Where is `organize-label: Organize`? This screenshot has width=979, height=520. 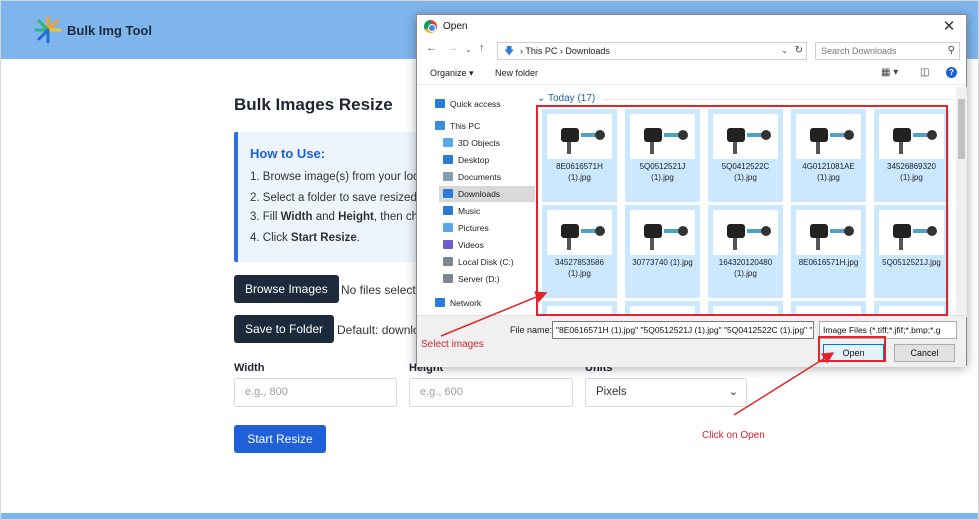
organize-label: Organize is located at coordinates (448, 73).